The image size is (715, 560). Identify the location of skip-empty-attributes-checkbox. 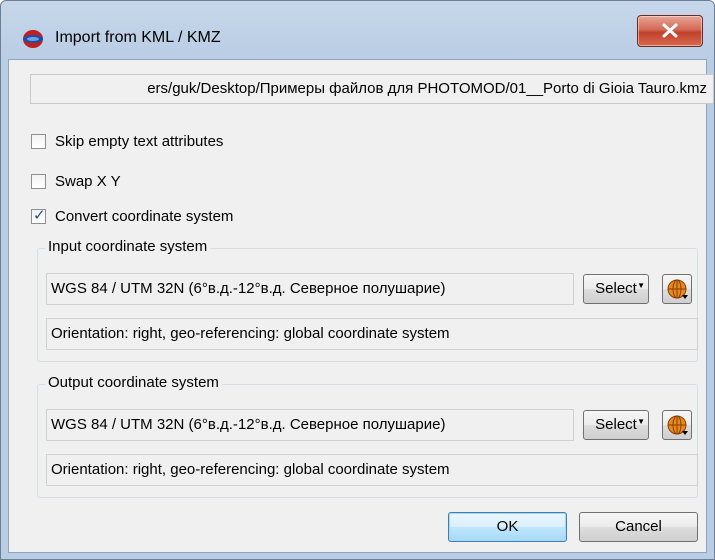
(38, 141).